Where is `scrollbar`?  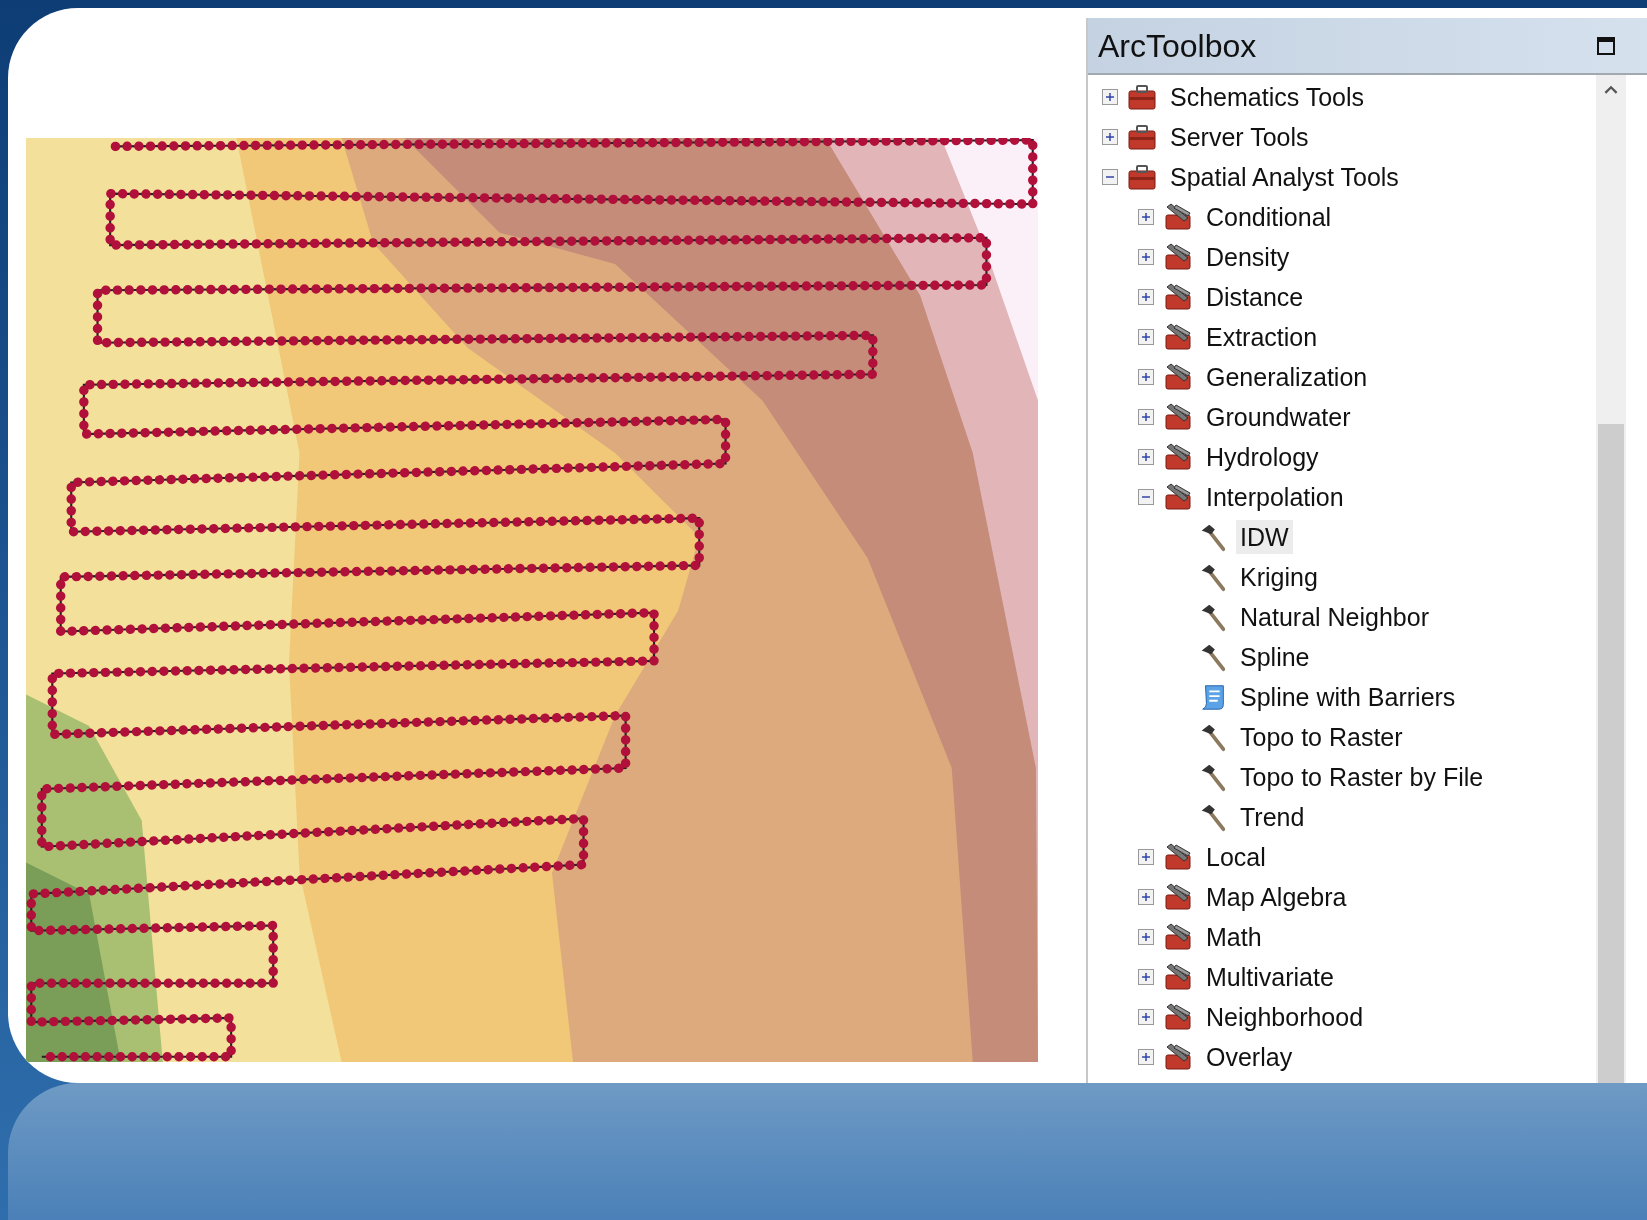 scrollbar is located at coordinates (1611, 579).